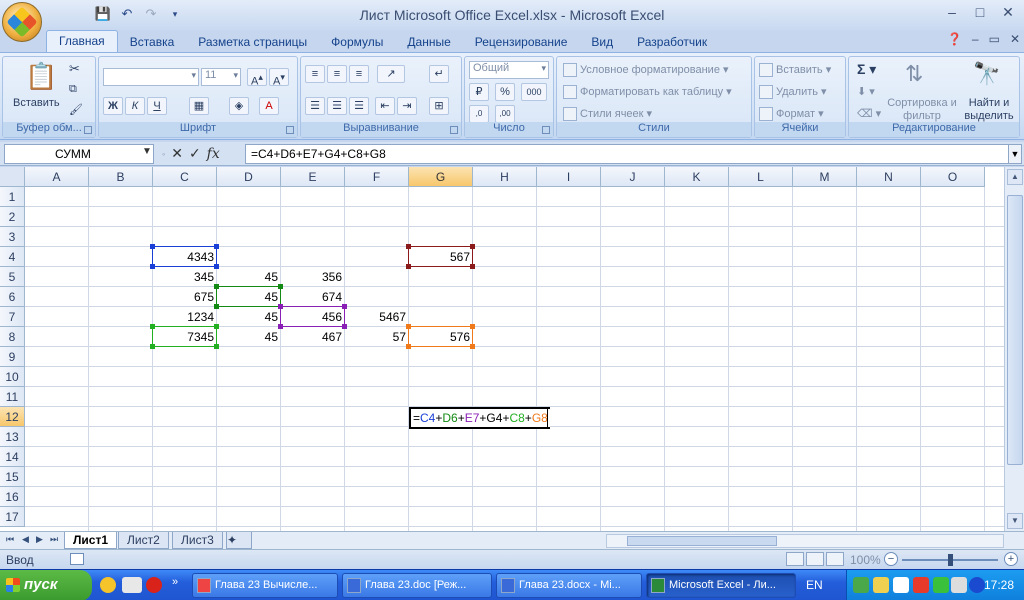 The width and height of the screenshot is (1024, 600). What do you see at coordinates (12, 277) in the screenshot?
I see `row-header-5: 5` at bounding box center [12, 277].